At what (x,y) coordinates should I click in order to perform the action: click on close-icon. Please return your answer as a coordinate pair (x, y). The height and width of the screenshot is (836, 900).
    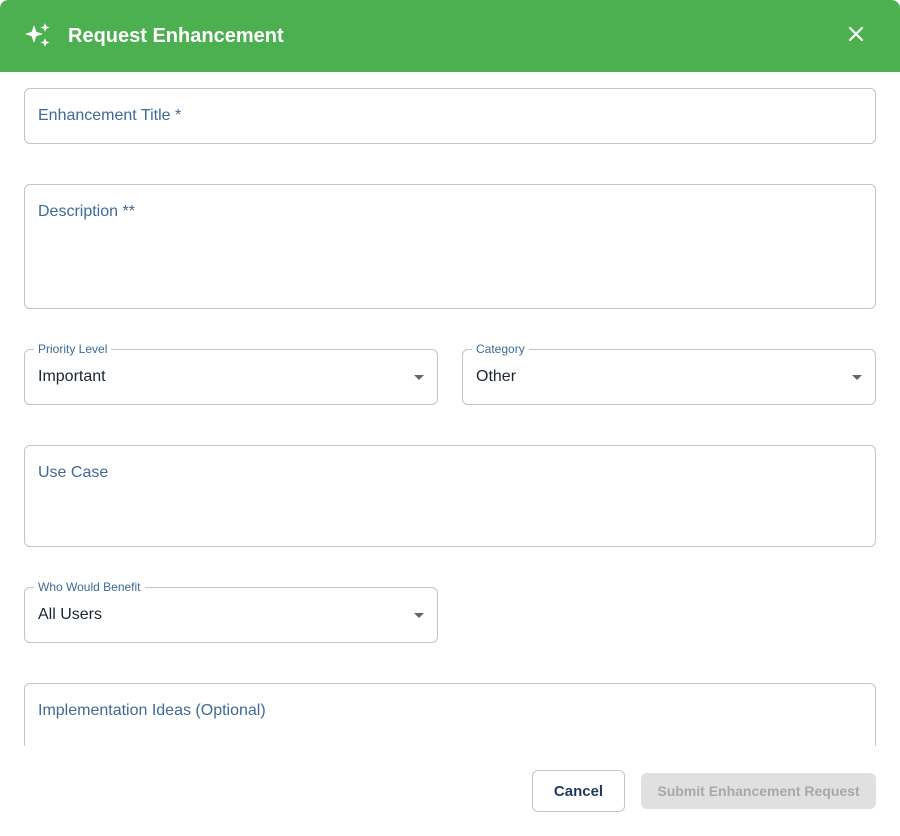
    Looking at the image, I should click on (856, 36).